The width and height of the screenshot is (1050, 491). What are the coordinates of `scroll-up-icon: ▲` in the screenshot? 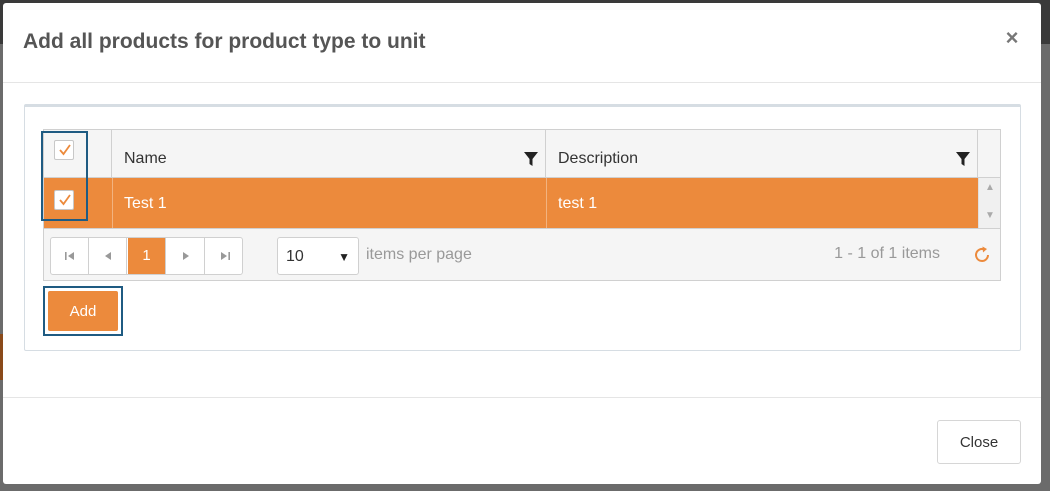 It's located at (990, 187).